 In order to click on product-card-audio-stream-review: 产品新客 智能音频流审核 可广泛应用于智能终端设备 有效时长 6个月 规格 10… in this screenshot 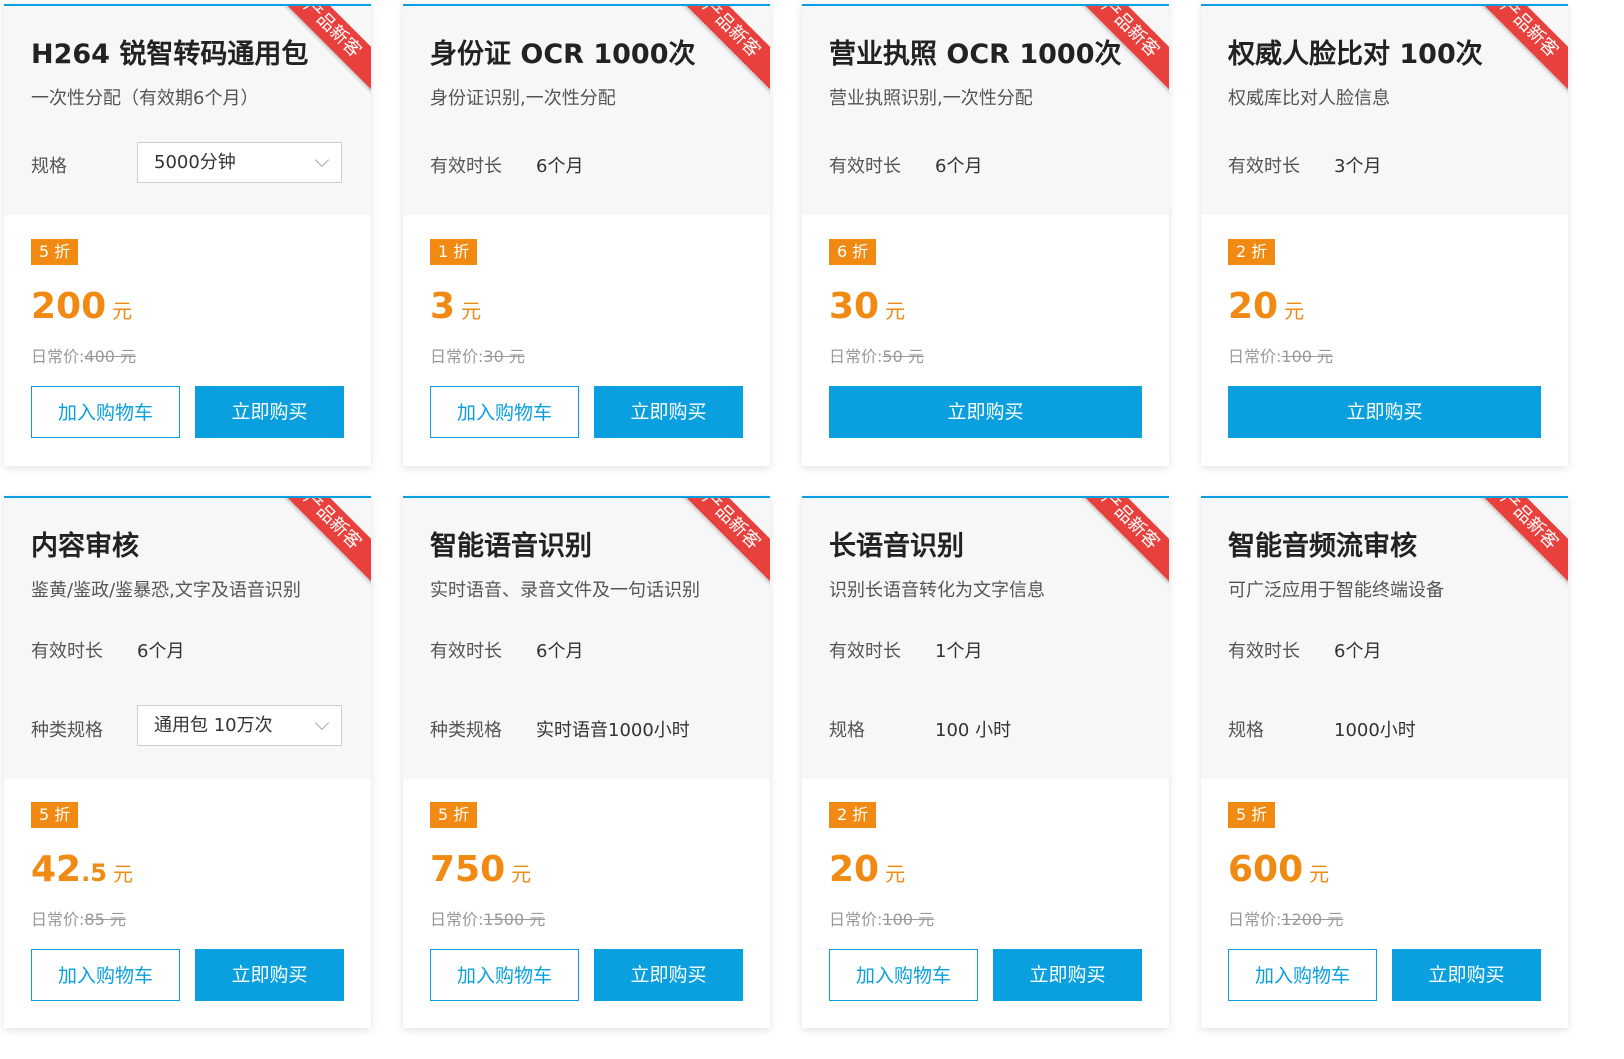, I will do `click(1384, 762)`.